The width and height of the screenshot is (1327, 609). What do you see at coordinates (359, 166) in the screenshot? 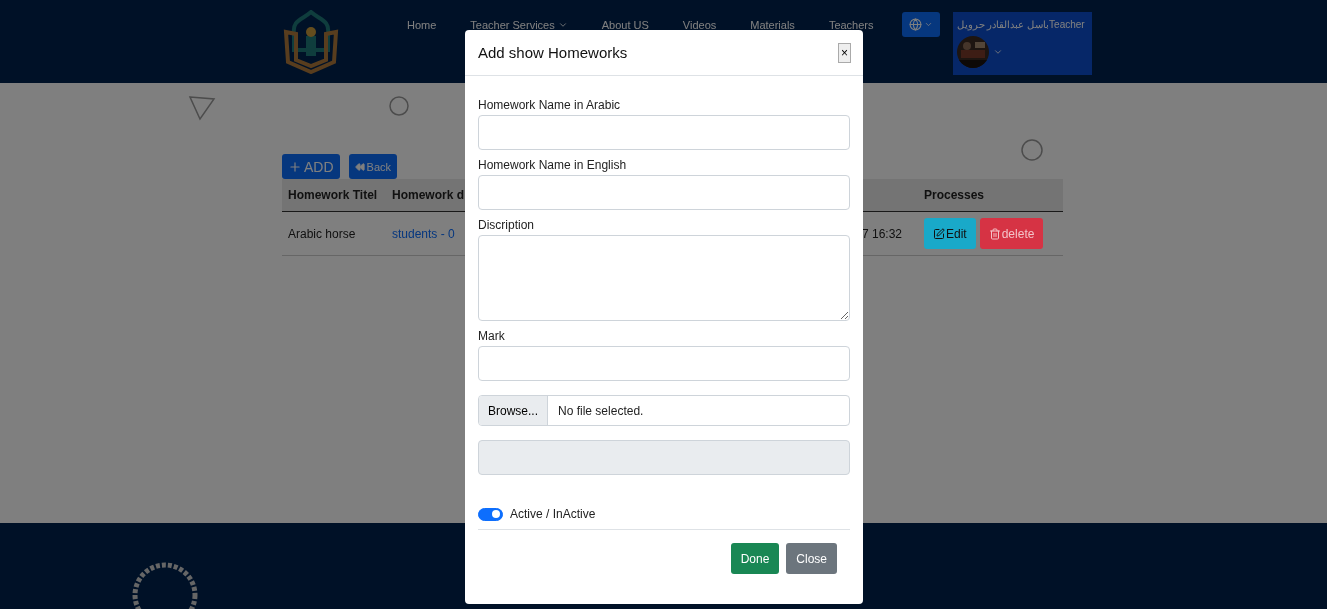
I see `rewind-icon` at bounding box center [359, 166].